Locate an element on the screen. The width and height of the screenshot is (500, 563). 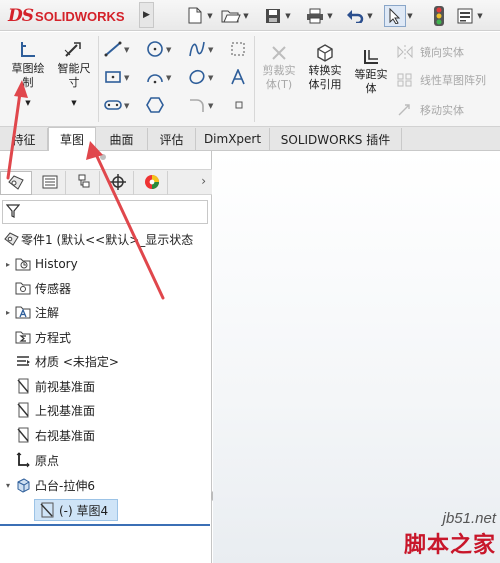
select-button: ▼ is located at coordinates (399, 15).